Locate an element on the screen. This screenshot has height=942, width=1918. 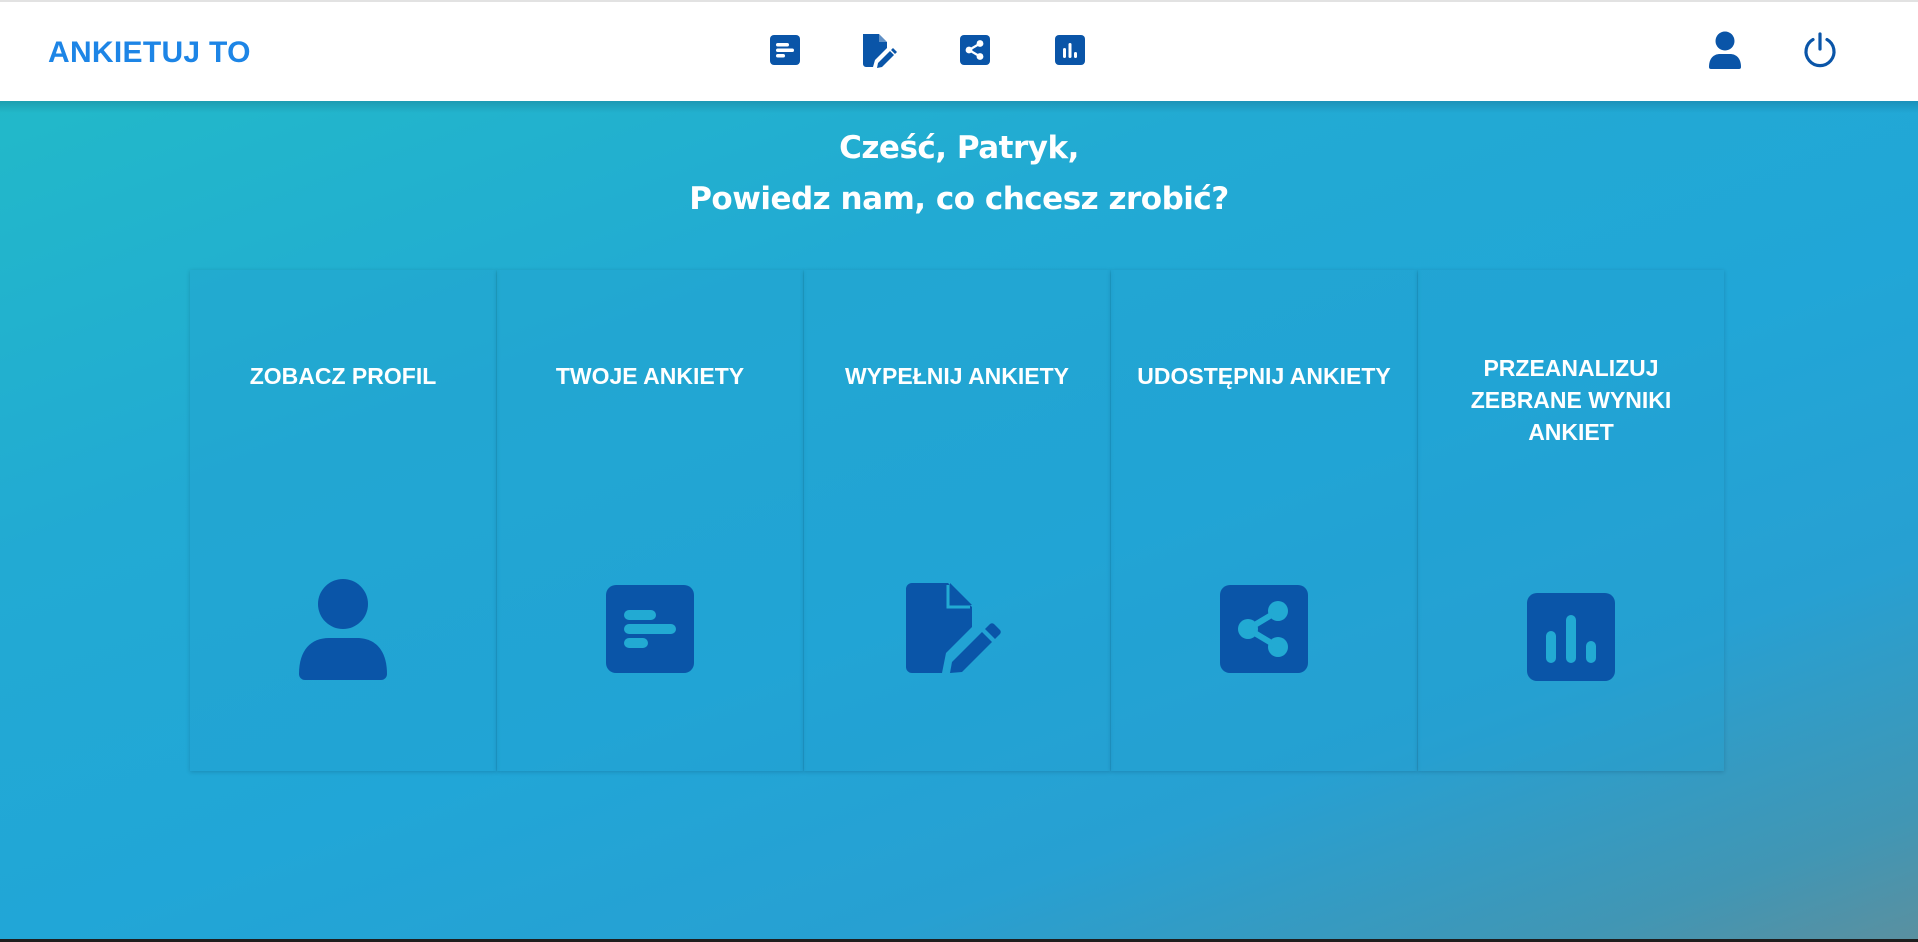
card-your-surveys: TWOJE ANKIETY is located at coordinates (650, 520).